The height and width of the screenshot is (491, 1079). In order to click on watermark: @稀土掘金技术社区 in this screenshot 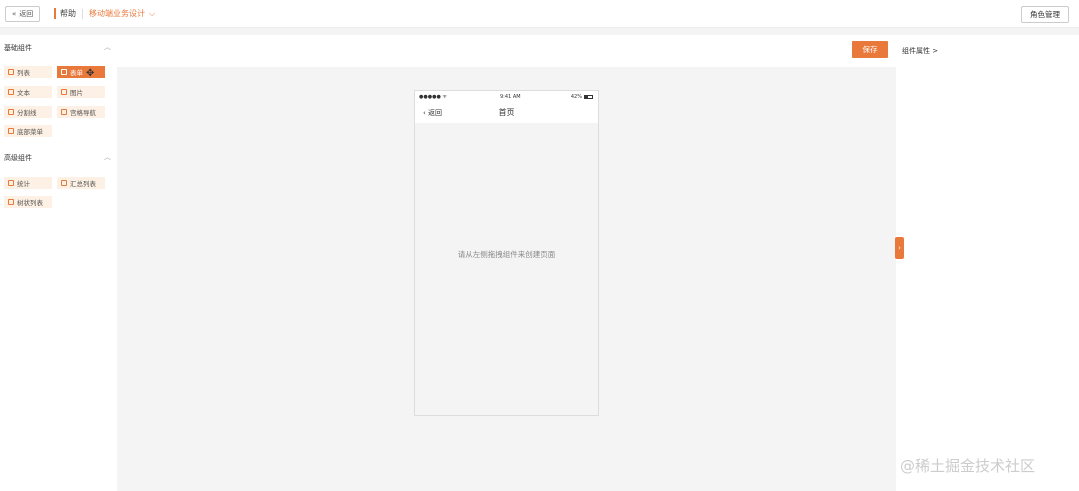, I will do `click(968, 466)`.